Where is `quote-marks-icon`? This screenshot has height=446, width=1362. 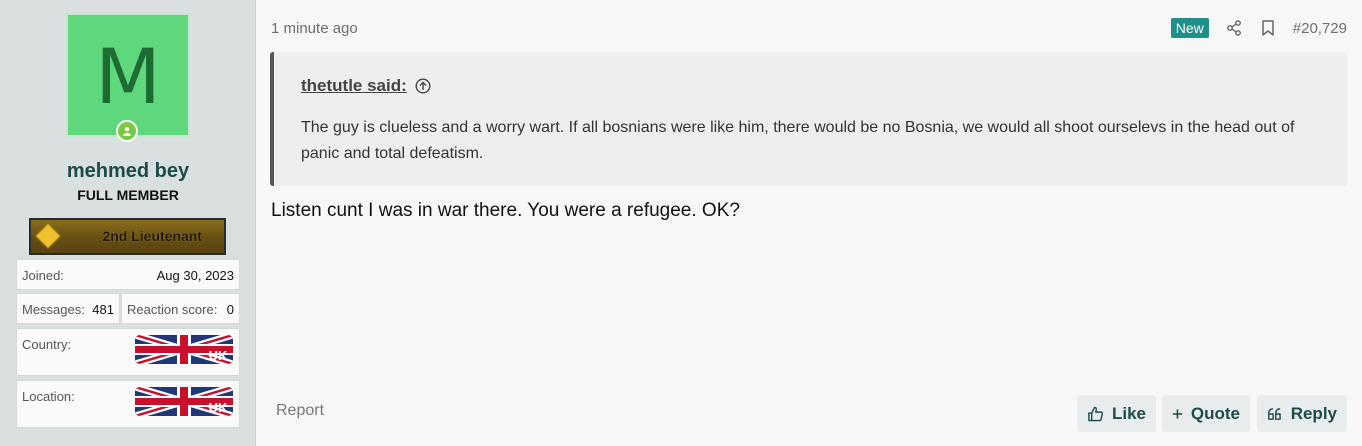 quote-marks-icon is located at coordinates (1274, 413).